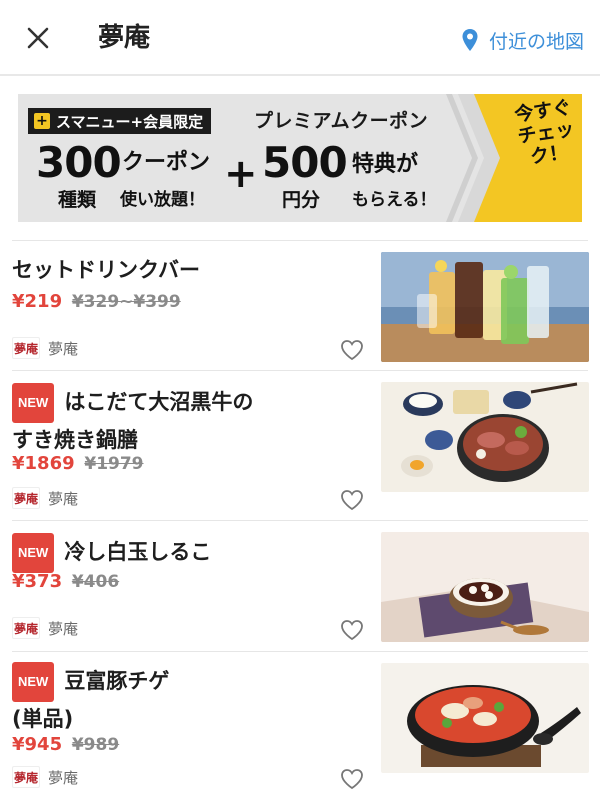  I want to click on price-row: ¥373 ¥406, so click(65, 581).